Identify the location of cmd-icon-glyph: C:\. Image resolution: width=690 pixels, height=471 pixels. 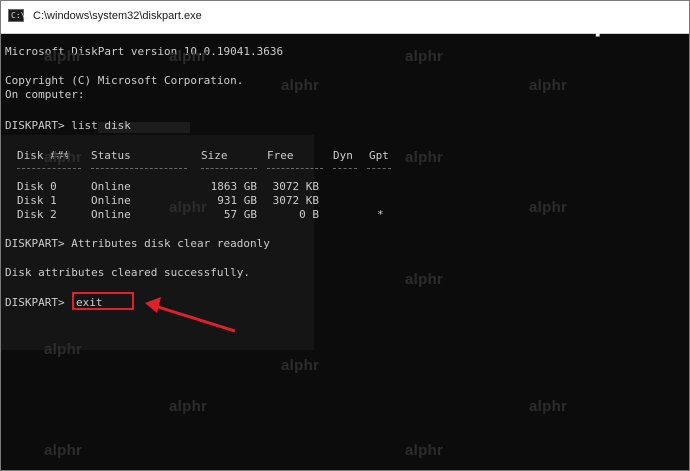
(18, 15).